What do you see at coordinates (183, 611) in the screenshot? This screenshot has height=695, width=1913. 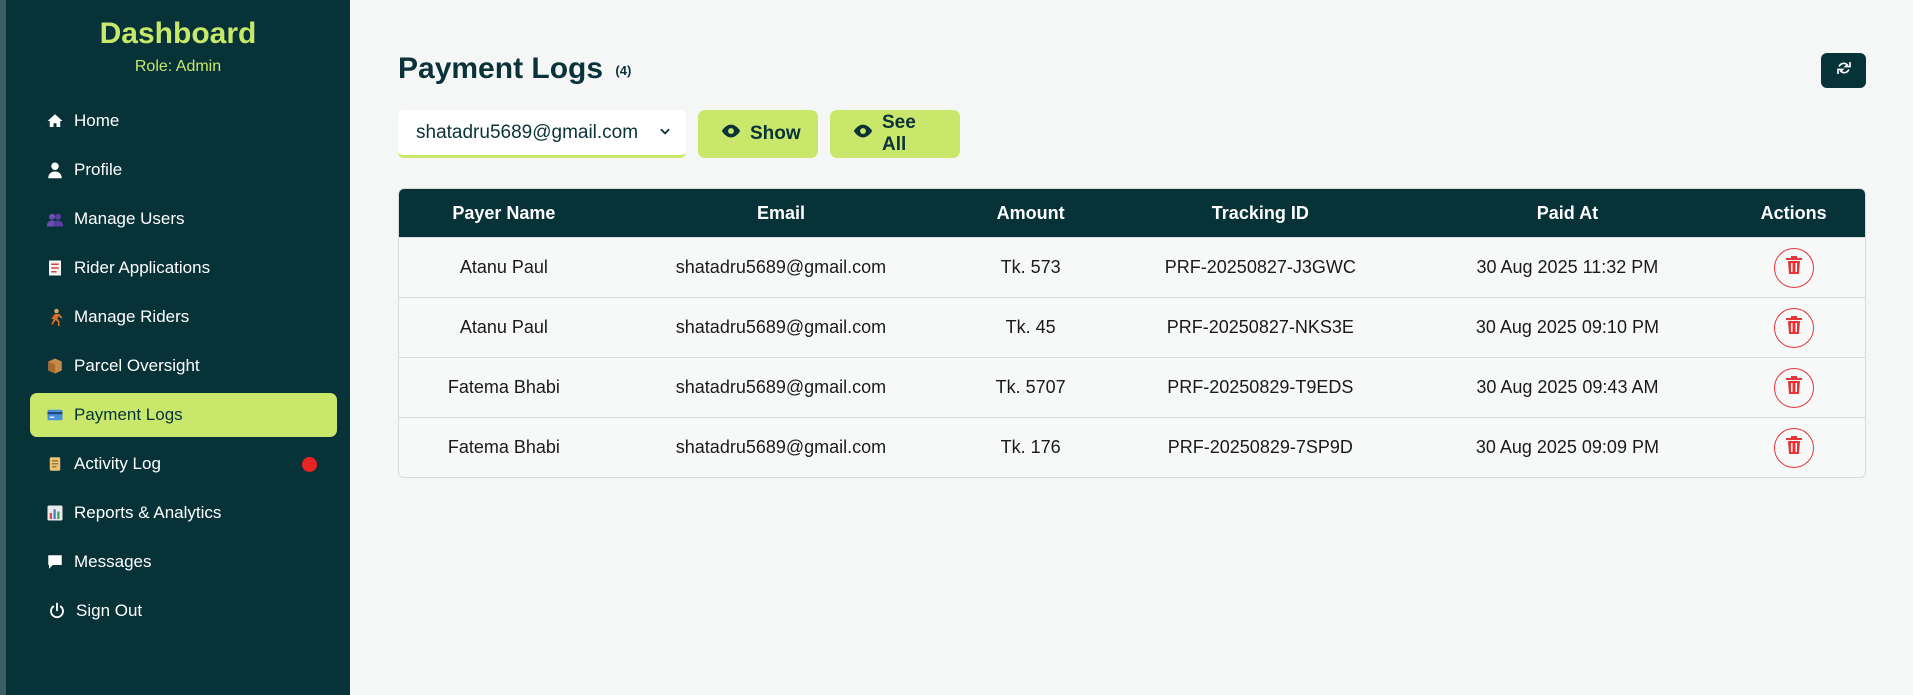 I see `sign-out-button: Sign Out` at bounding box center [183, 611].